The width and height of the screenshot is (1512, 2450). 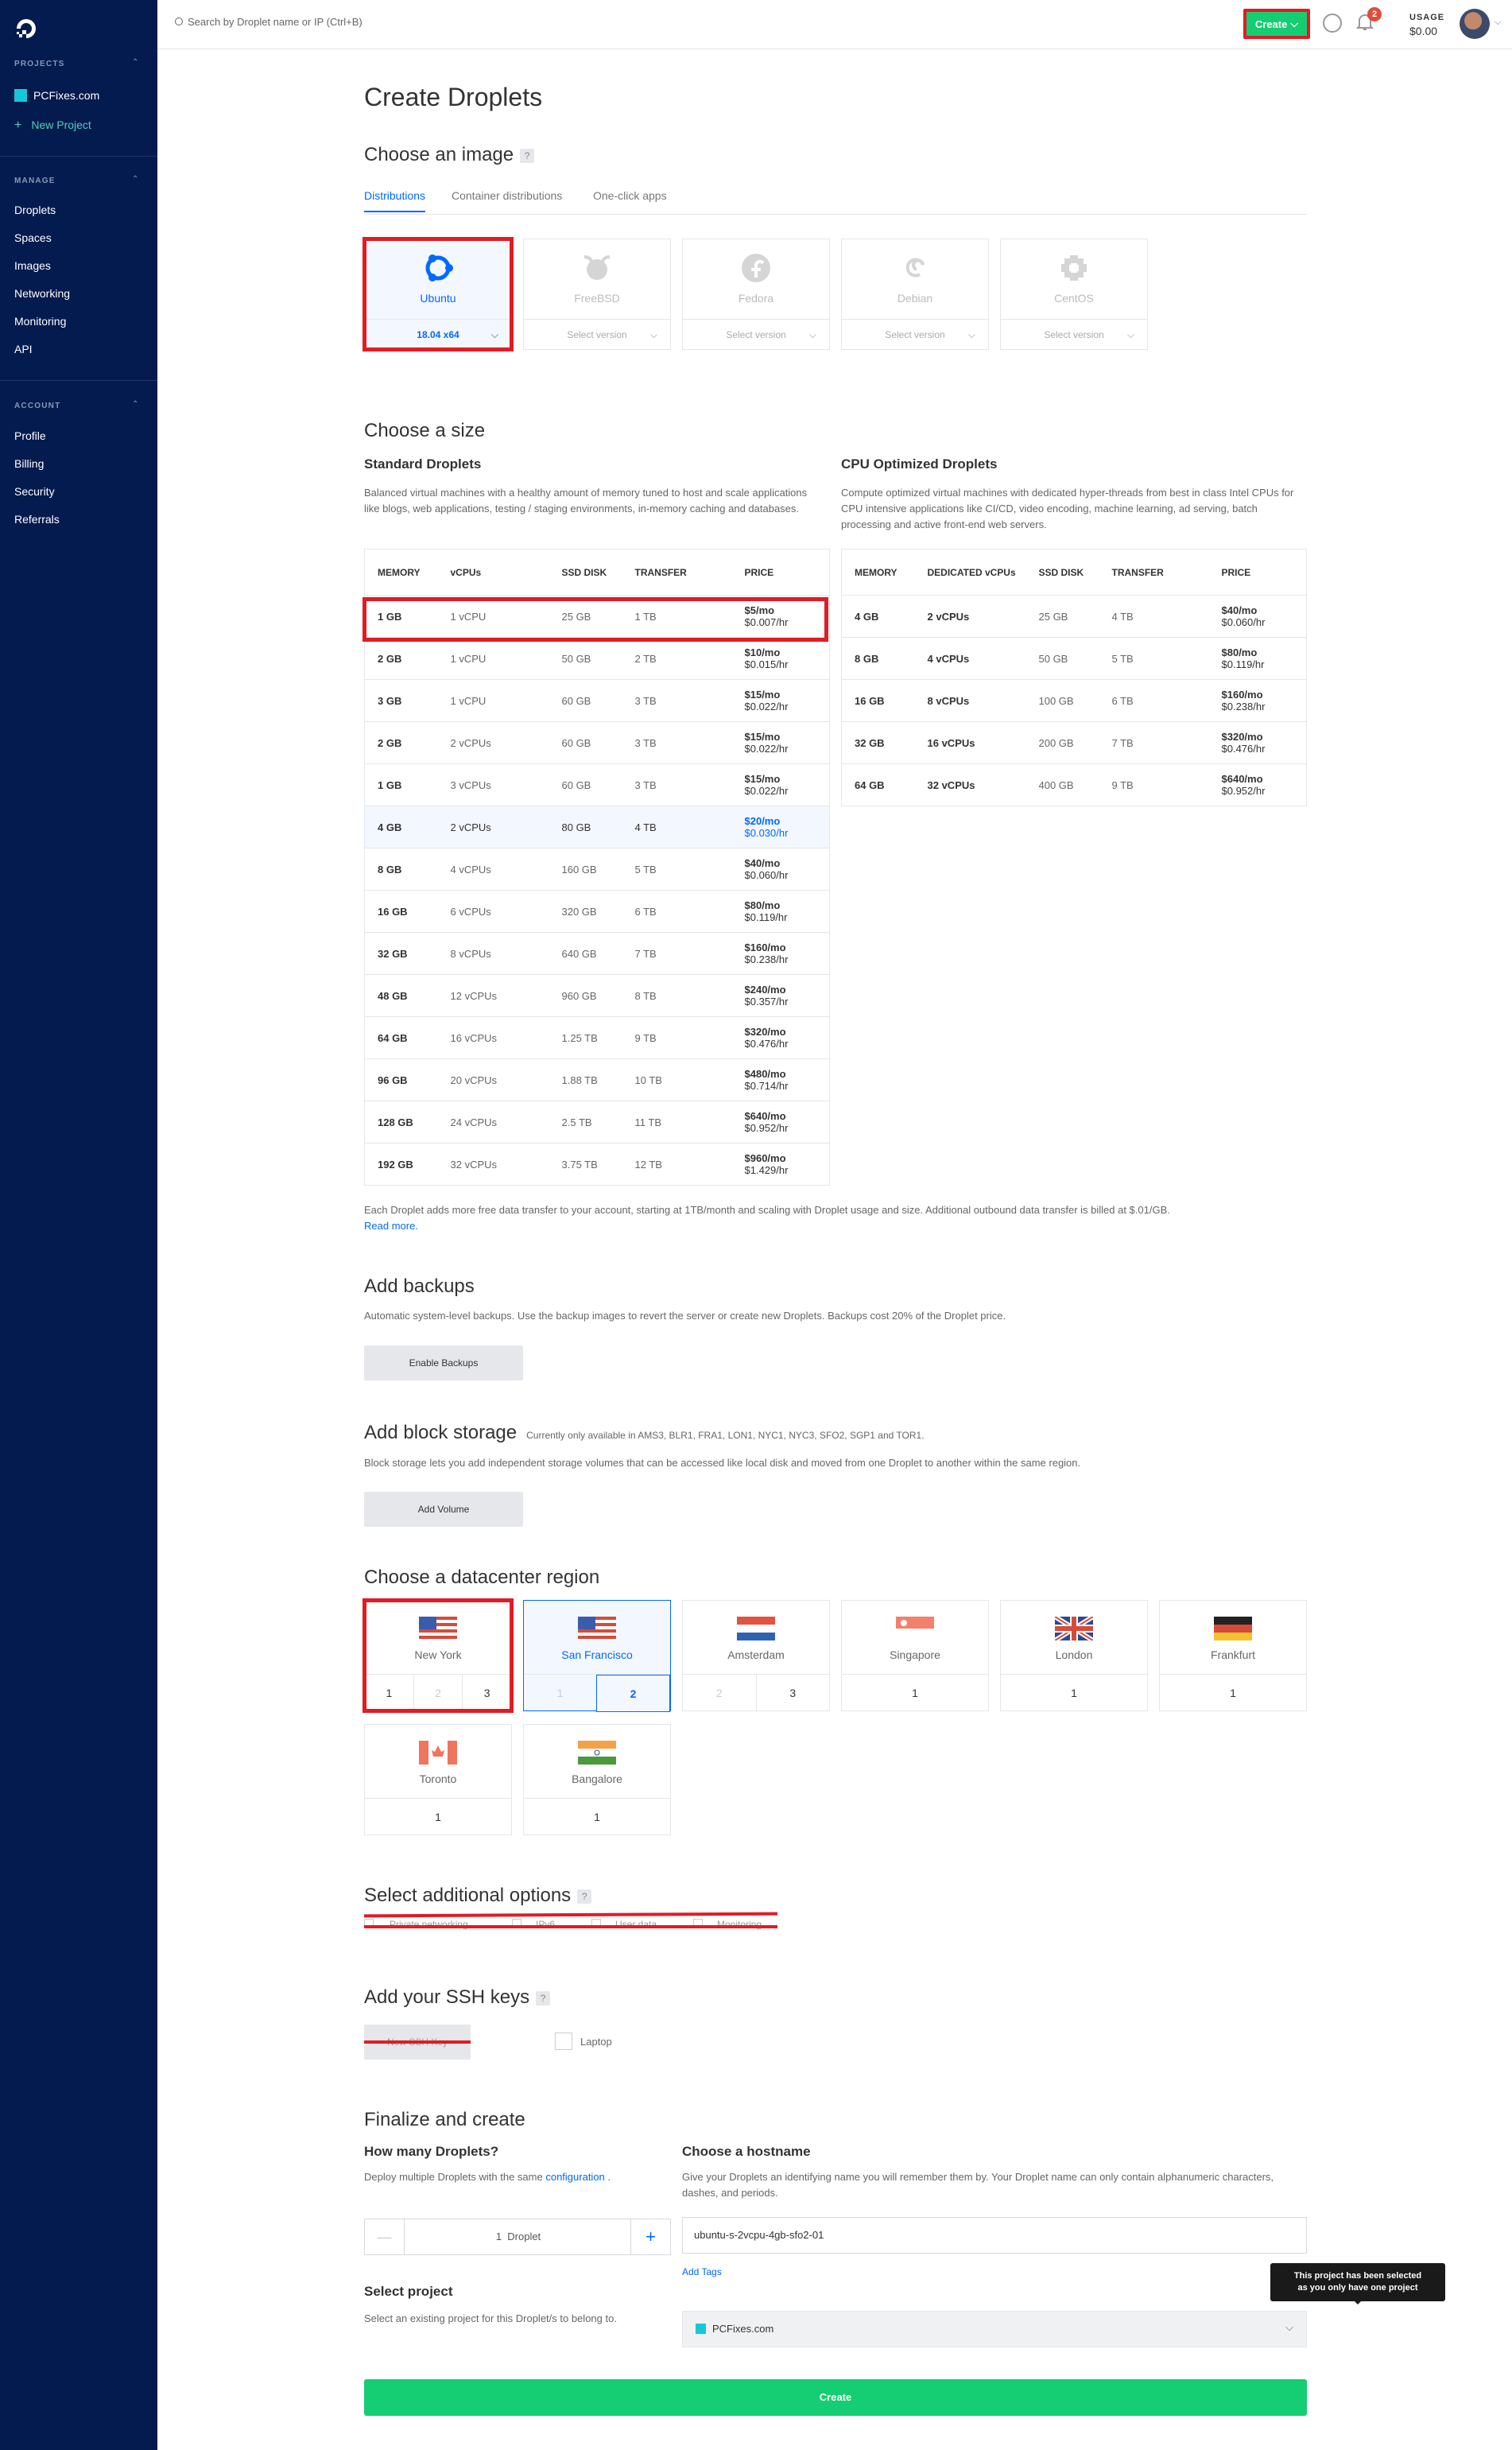 What do you see at coordinates (385, 2236) in the screenshot?
I see `decrement-button: —` at bounding box center [385, 2236].